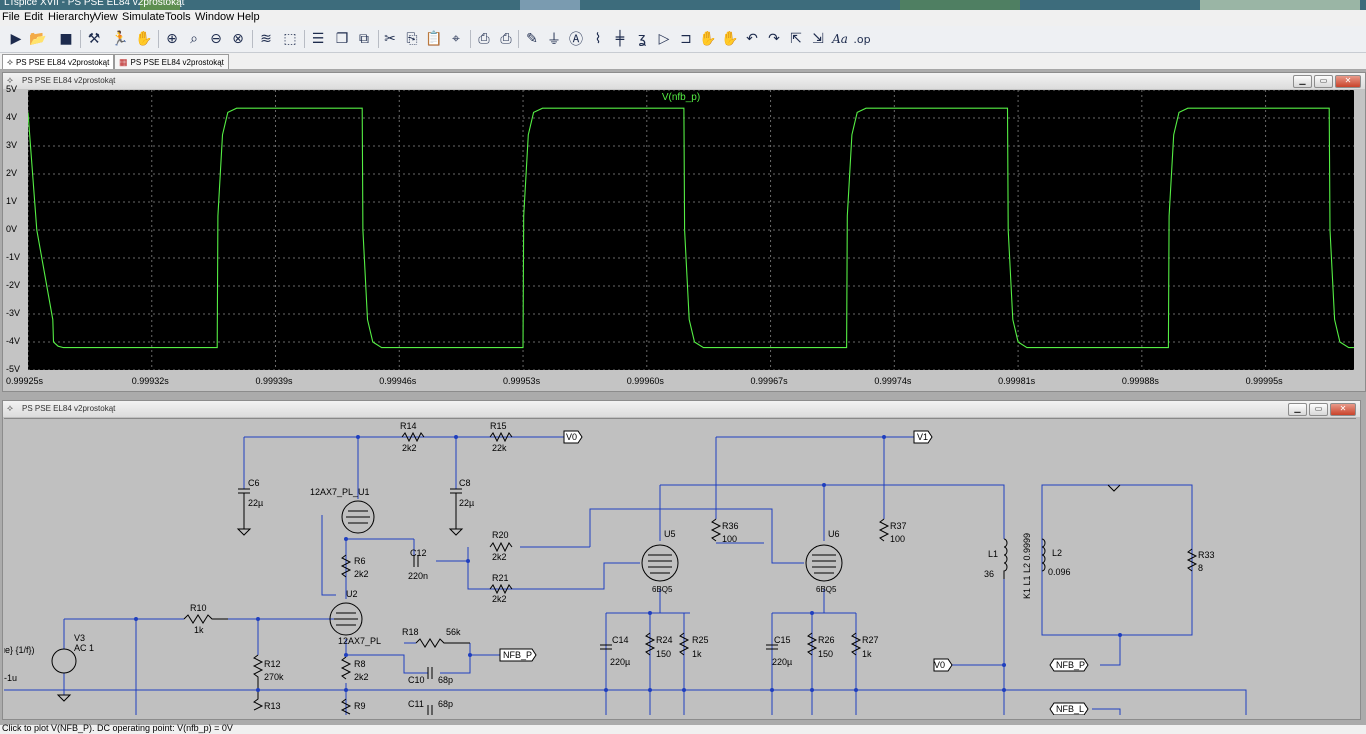  Describe the element at coordinates (205, 619) in the screenshot. I see `resistor-r10` at that location.